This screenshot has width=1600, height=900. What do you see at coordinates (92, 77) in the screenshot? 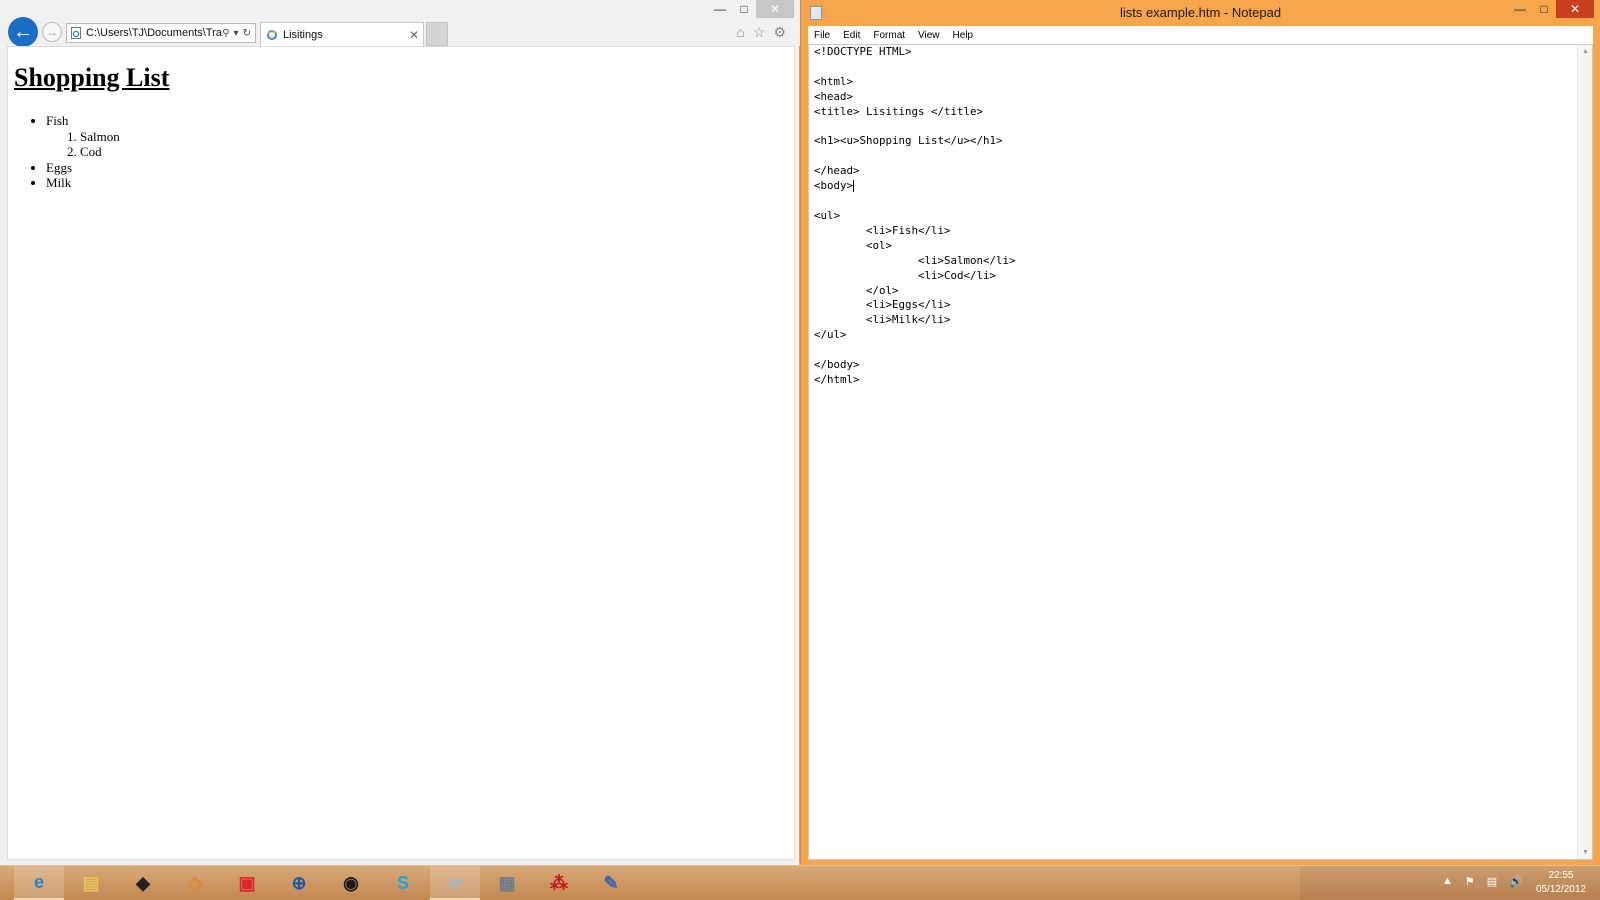
I see `page-heading: Shopping List` at bounding box center [92, 77].